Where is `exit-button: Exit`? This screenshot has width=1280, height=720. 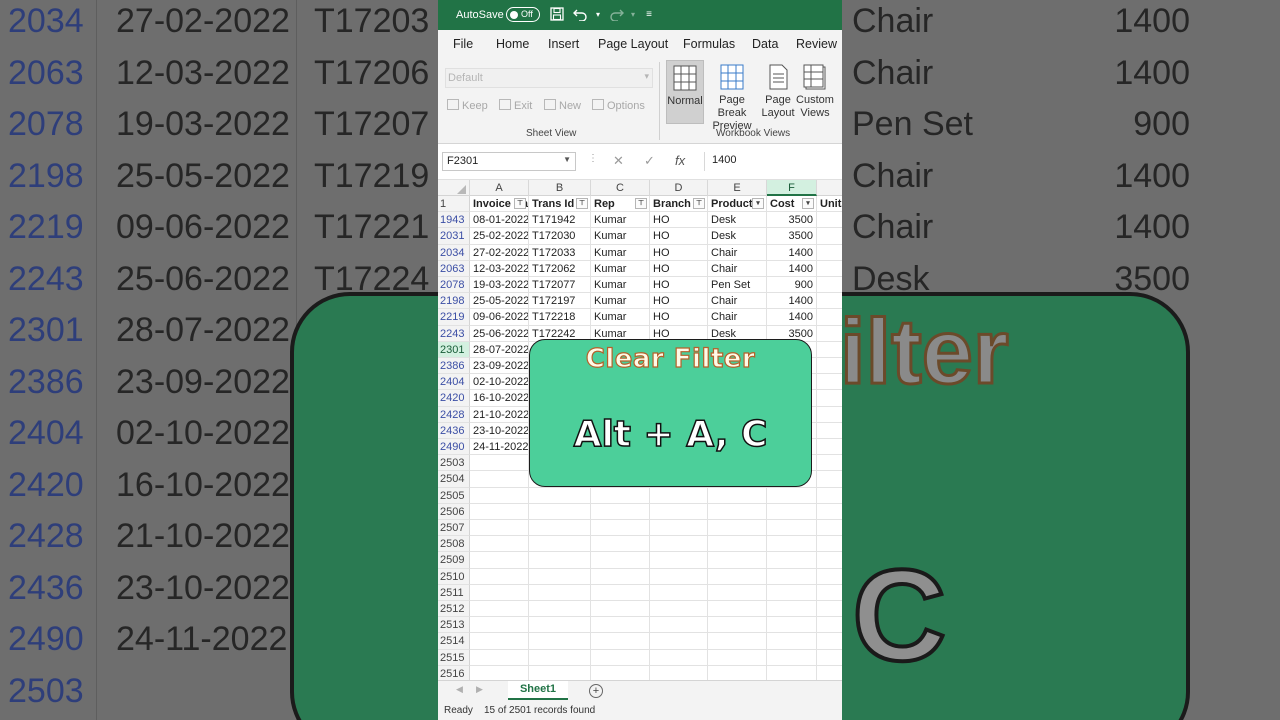
exit-button: Exit is located at coordinates (515, 105).